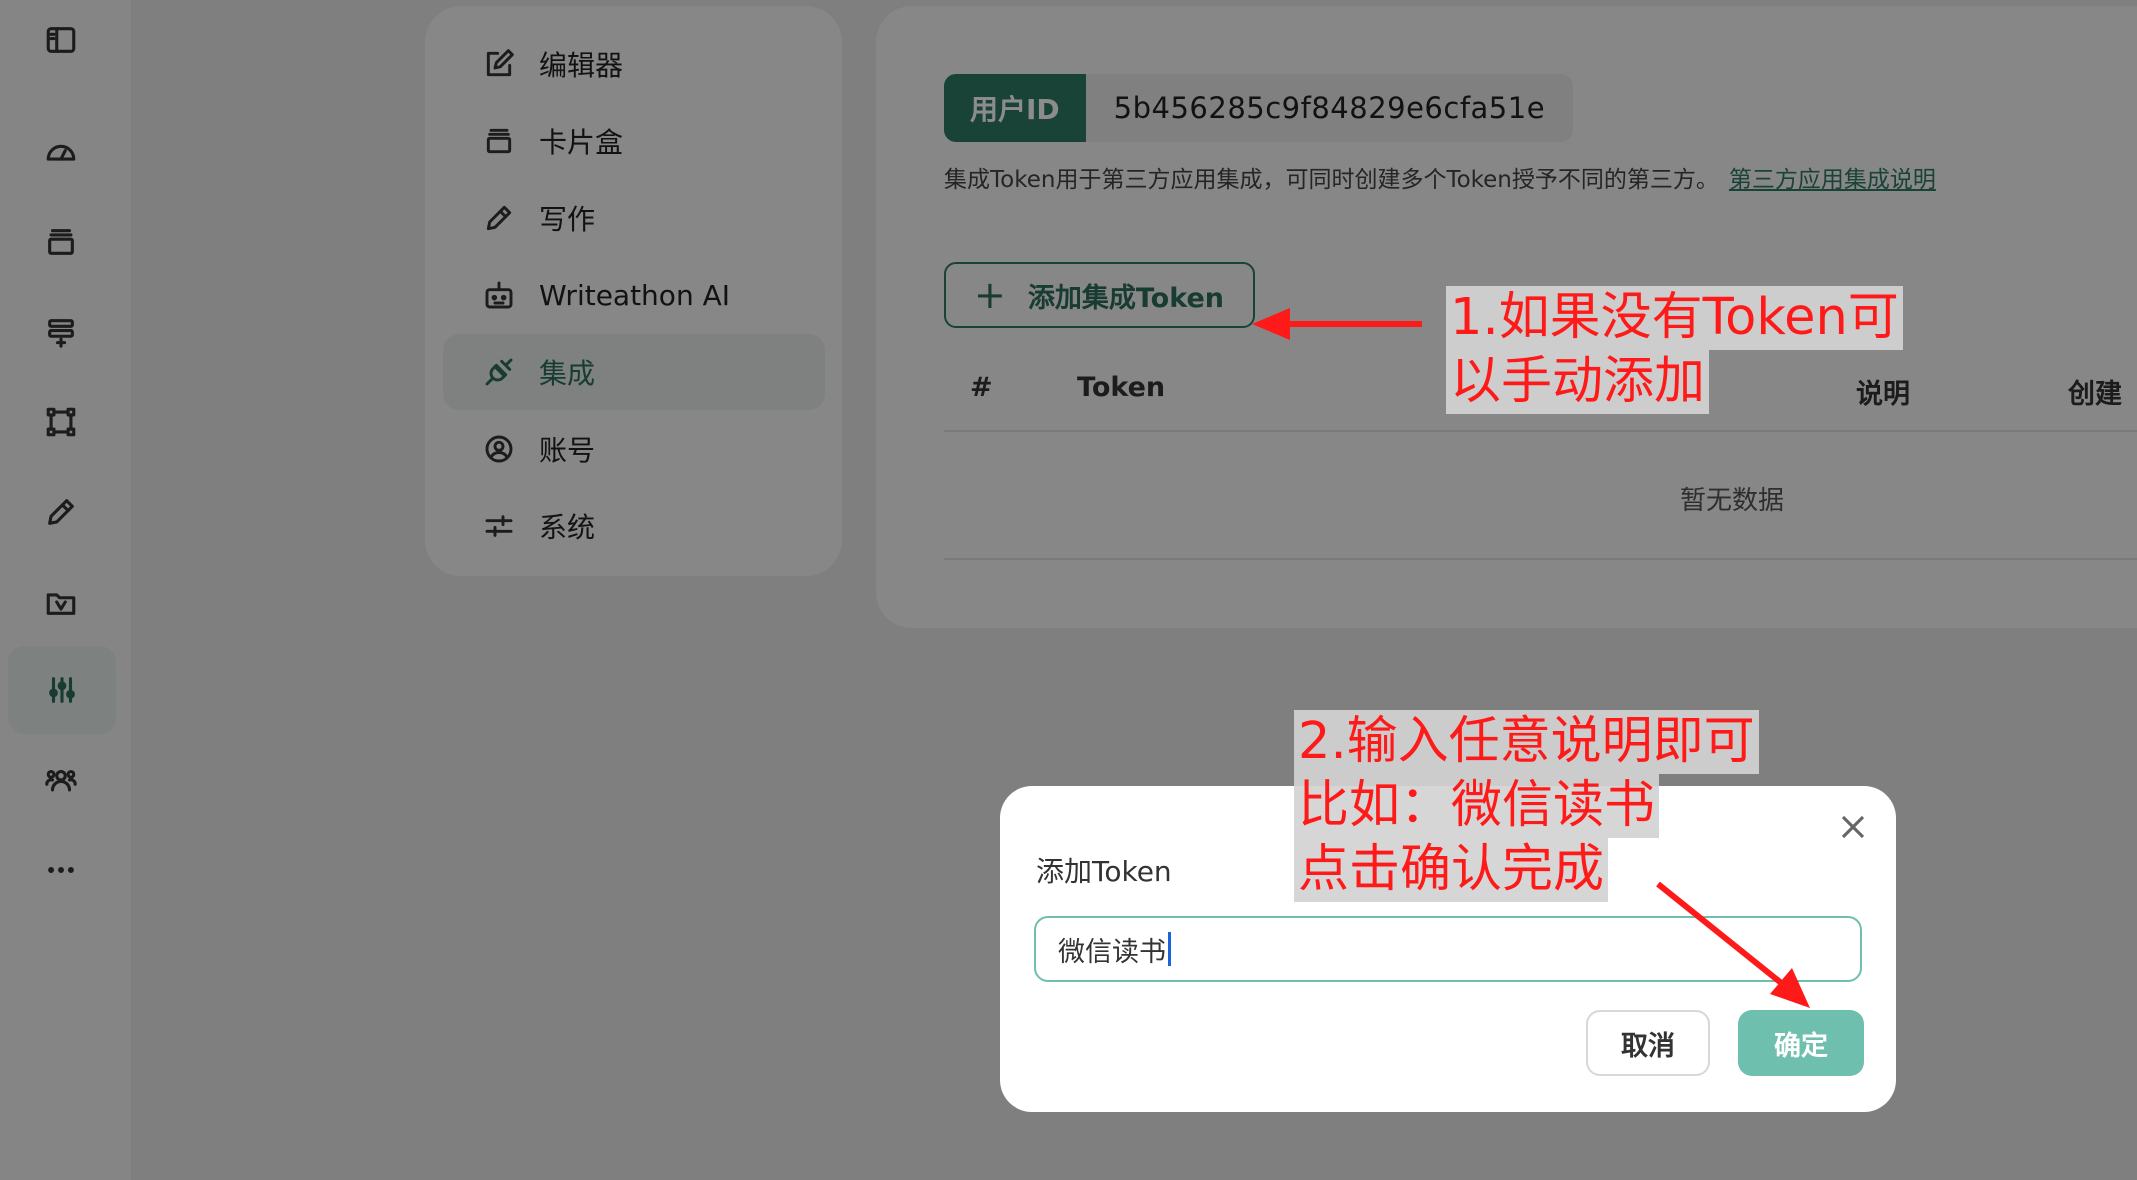  I want to click on dialog-title: 添加Token, so click(1104, 871).